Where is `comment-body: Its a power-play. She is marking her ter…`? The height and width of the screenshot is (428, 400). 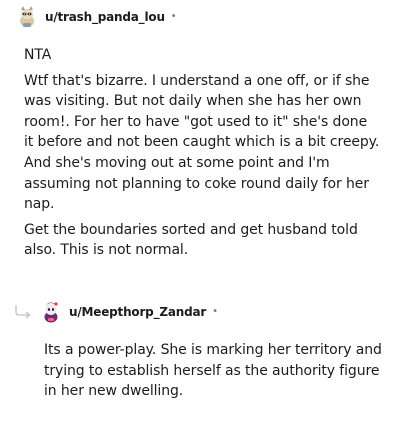 comment-body: Its a power-play. She is marking her ter… is located at coordinates (215, 373).